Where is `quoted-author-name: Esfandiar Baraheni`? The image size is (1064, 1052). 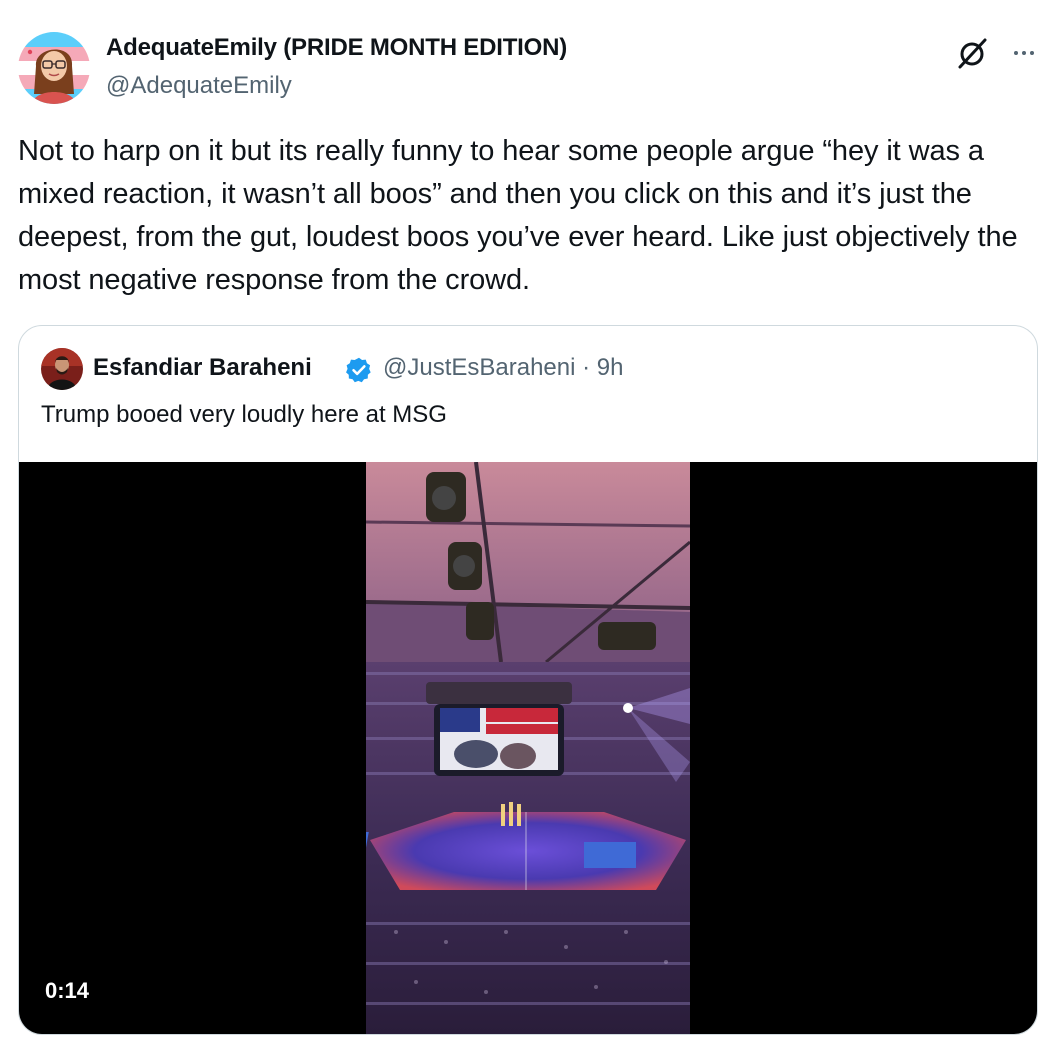
quoted-author-name: Esfandiar Baraheni is located at coordinates (202, 368).